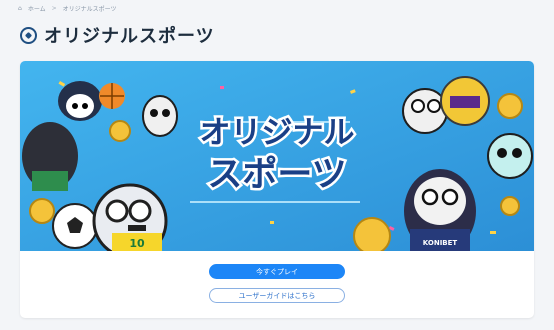  Describe the element at coordinates (37, 8) in the screenshot. I see `breadcrumb-home: ホーム` at that location.